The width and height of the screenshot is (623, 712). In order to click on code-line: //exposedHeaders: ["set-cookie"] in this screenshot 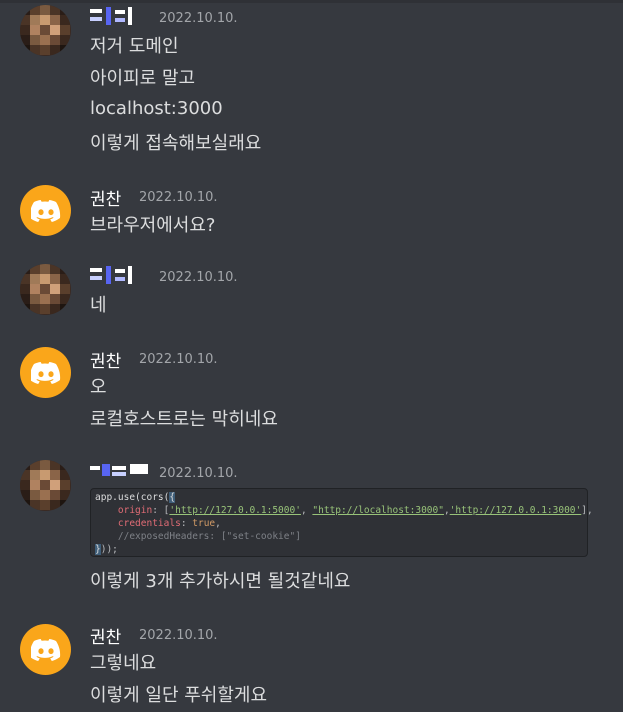, I will do `click(339, 536)`.